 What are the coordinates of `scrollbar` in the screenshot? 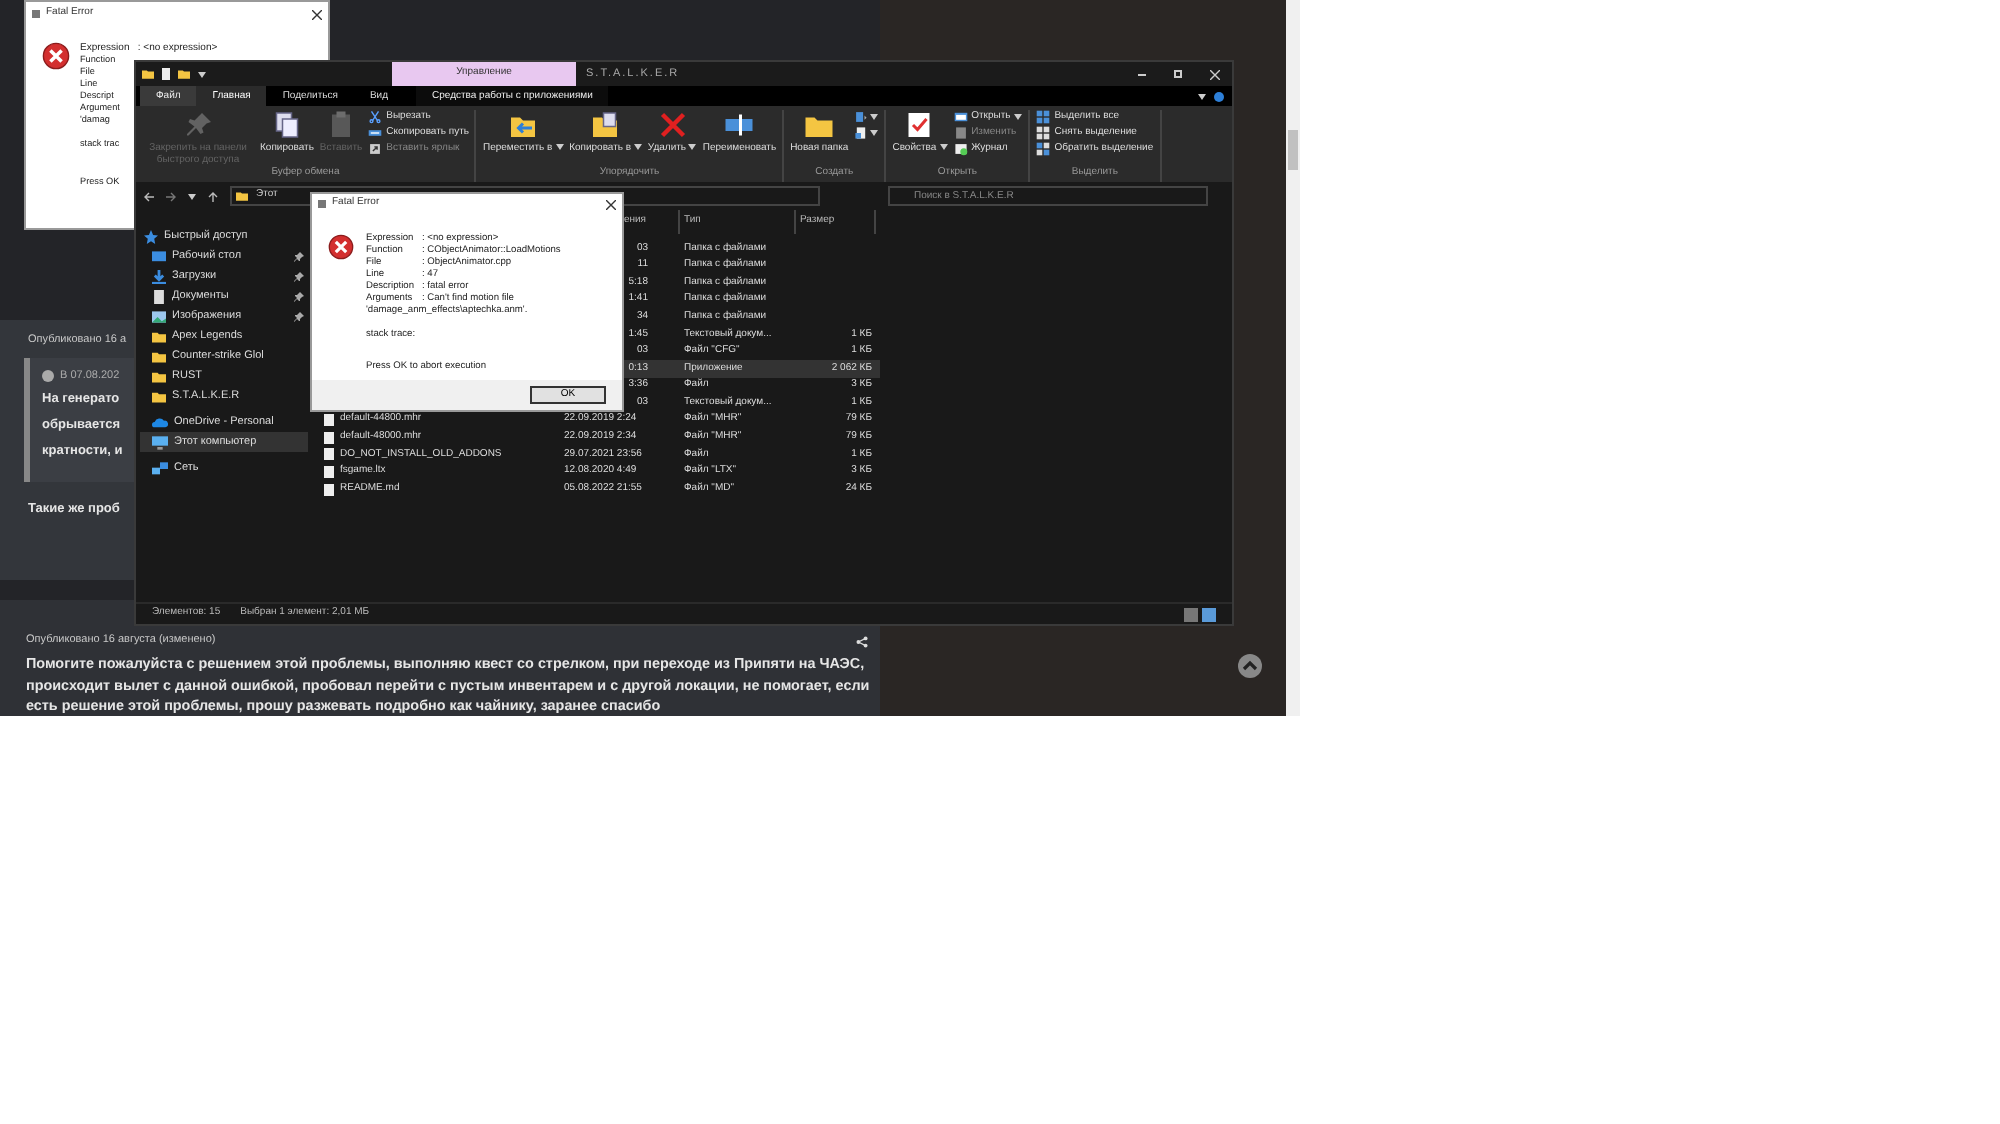 It's located at (1293, 358).